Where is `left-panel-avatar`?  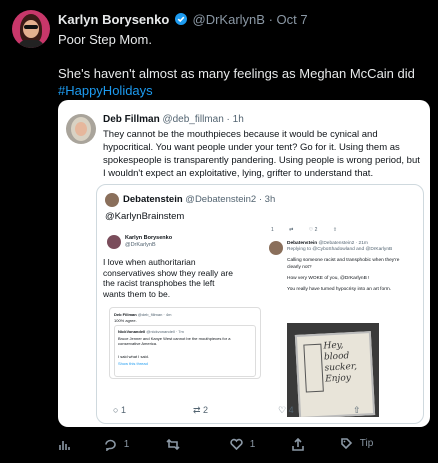
left-panel-avatar is located at coordinates (114, 242).